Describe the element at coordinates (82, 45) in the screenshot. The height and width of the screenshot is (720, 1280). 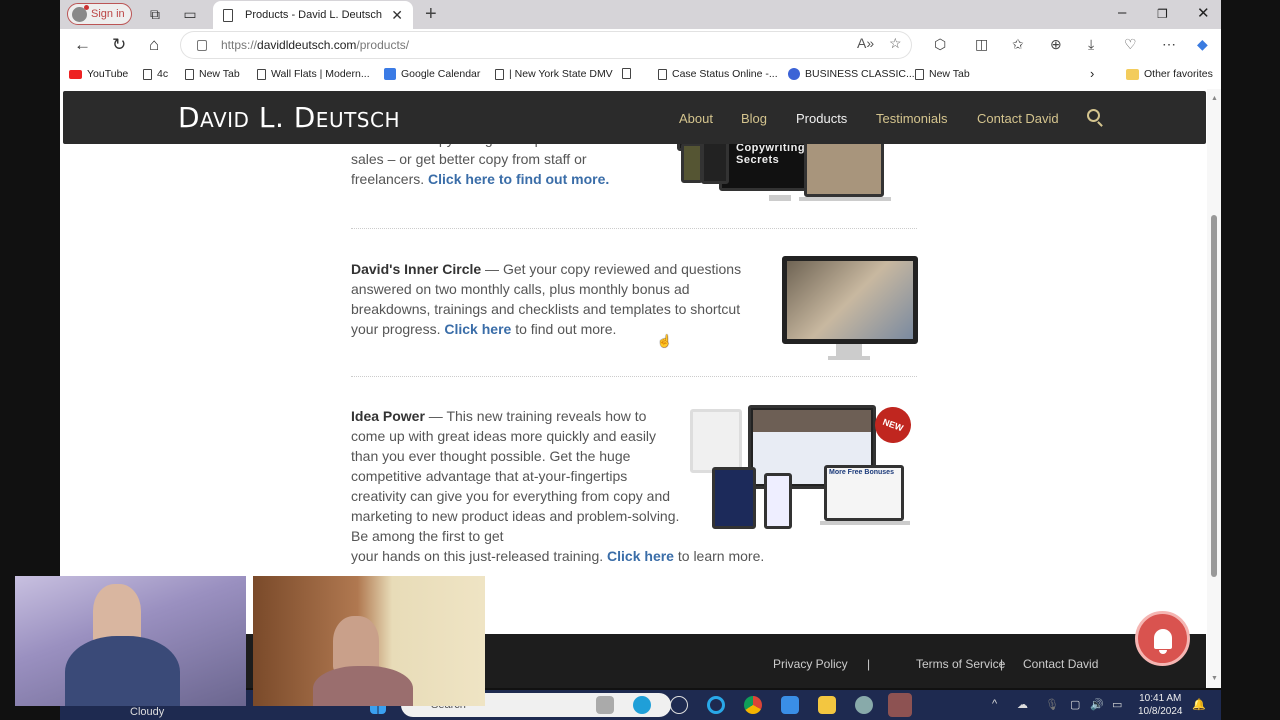
I see `back-icon: ←` at that location.